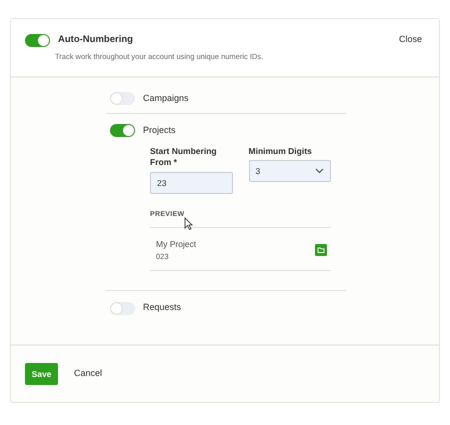 This screenshot has height=425, width=450. I want to click on module-name: Requests, so click(162, 307).